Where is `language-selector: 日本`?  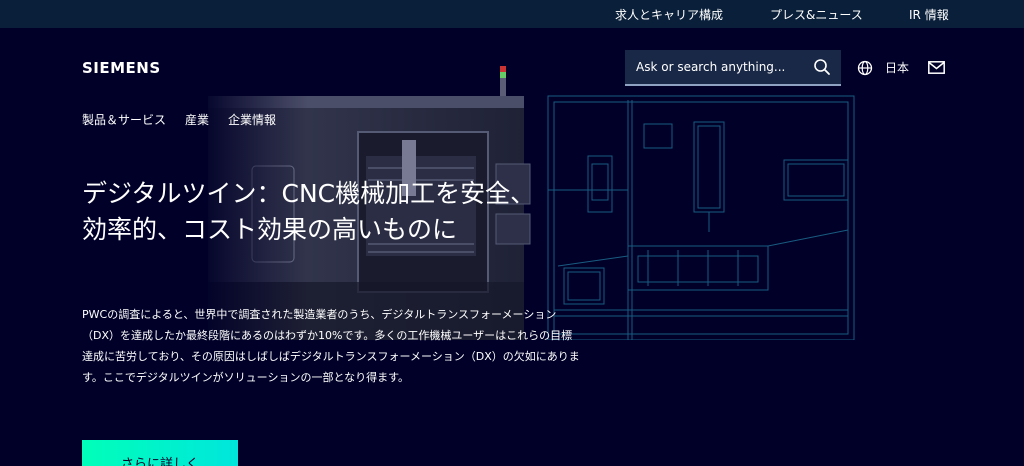
language-selector: 日本 is located at coordinates (883, 67).